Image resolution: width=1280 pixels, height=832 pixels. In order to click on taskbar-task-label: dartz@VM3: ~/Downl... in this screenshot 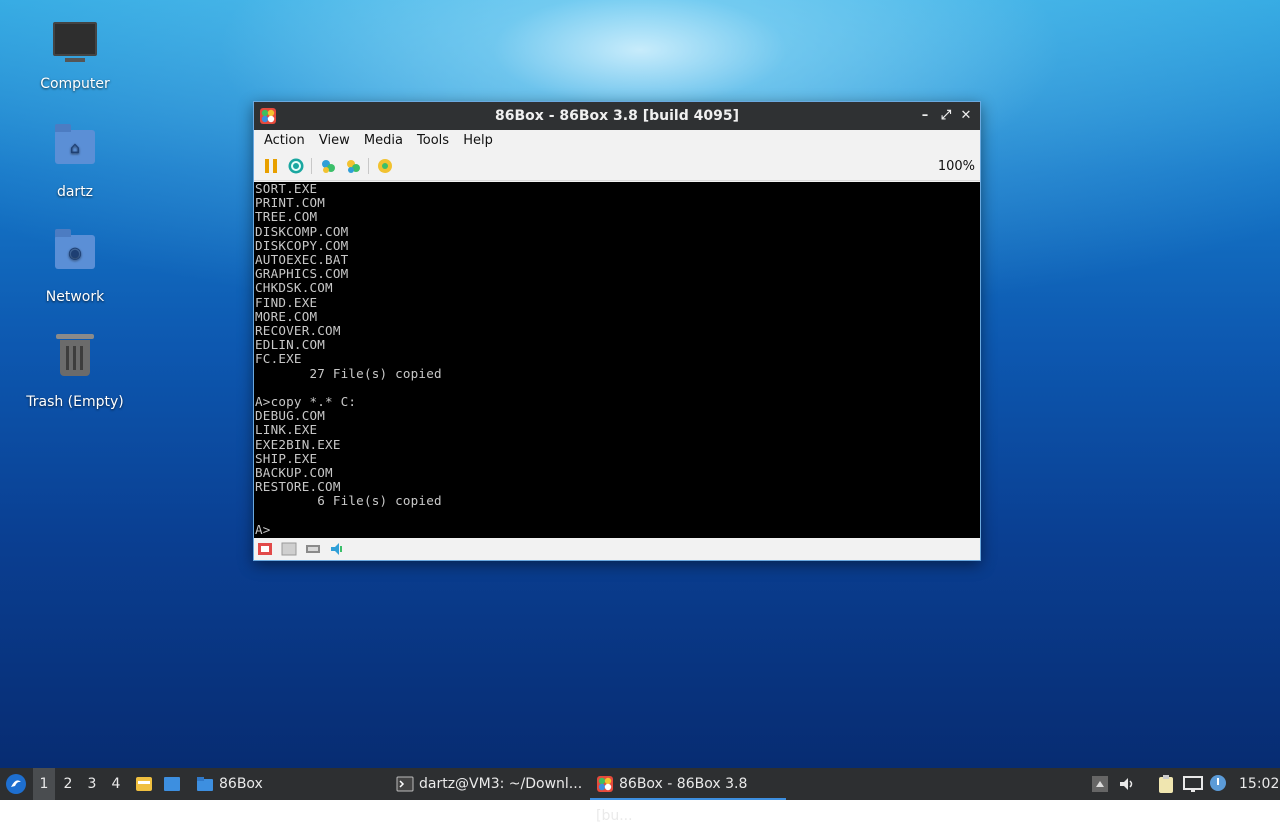, I will do `click(501, 784)`.